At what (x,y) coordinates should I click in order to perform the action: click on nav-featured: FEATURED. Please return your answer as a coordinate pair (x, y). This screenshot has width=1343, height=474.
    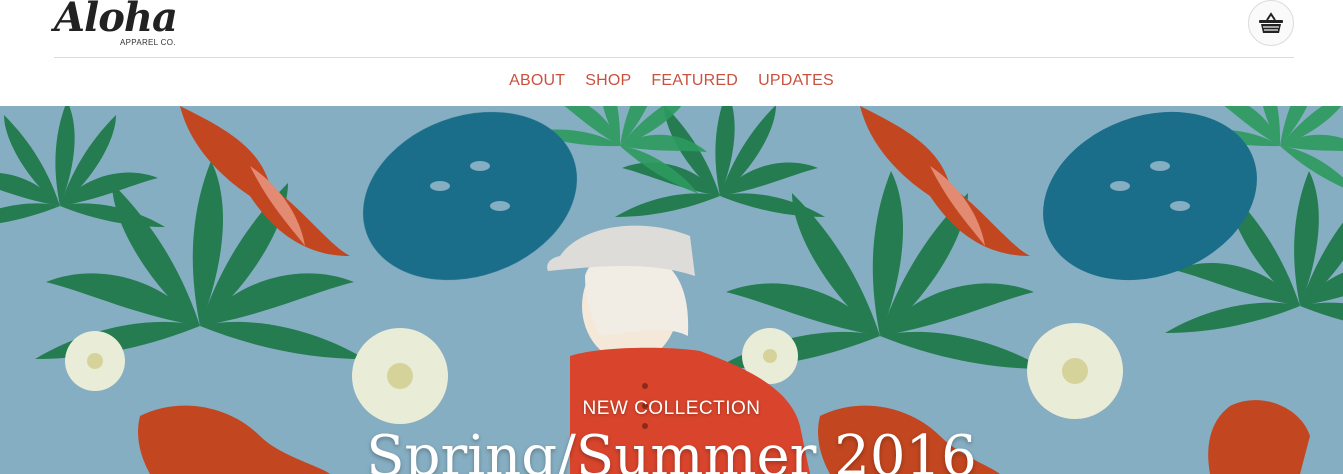
    Looking at the image, I should click on (694, 82).